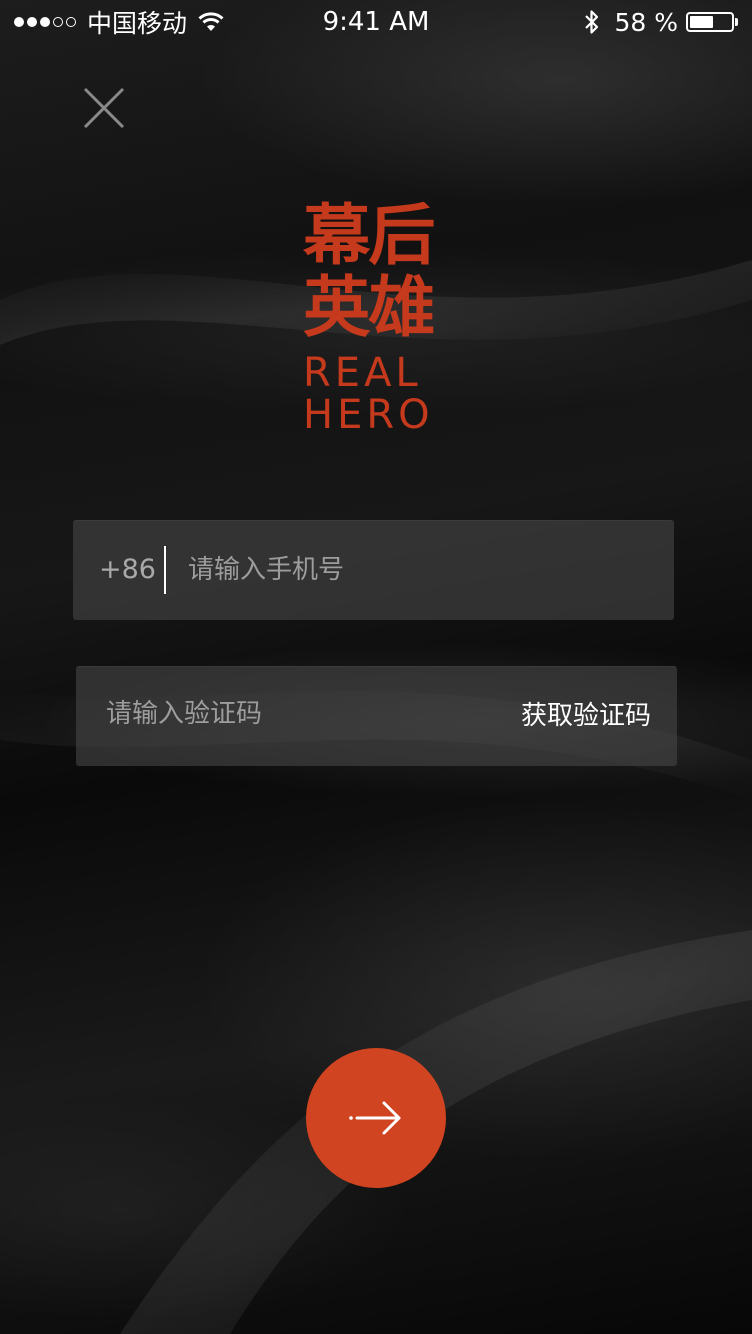 The height and width of the screenshot is (1334, 752). I want to click on logo-line-4: HERO, so click(368, 415).